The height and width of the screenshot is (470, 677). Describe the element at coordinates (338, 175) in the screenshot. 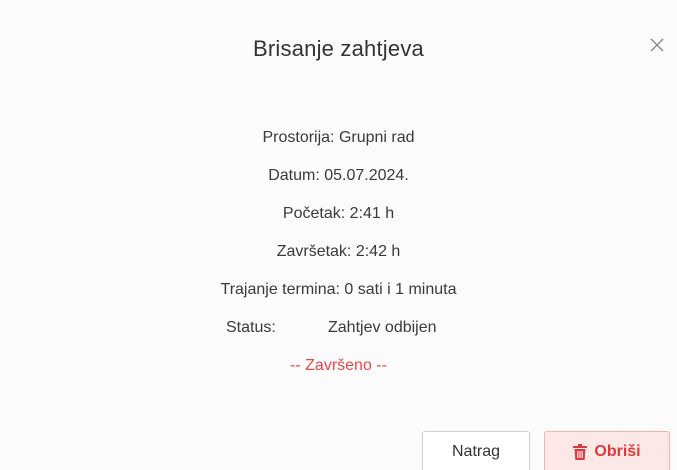

I see `date-text: Datum: 05.07.2024.` at that location.